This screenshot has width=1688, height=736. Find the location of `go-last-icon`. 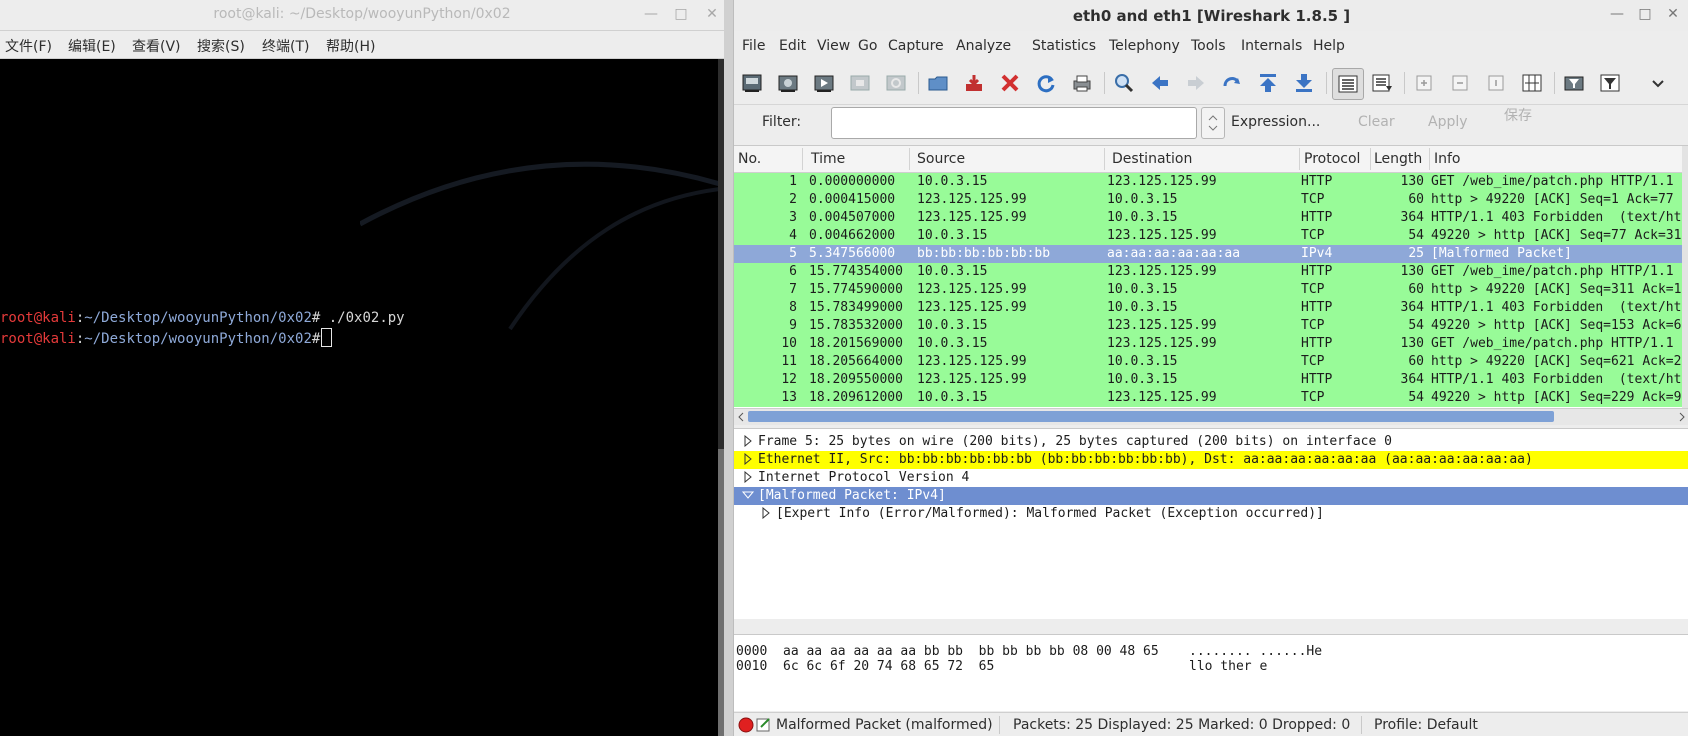

go-last-icon is located at coordinates (1304, 83).